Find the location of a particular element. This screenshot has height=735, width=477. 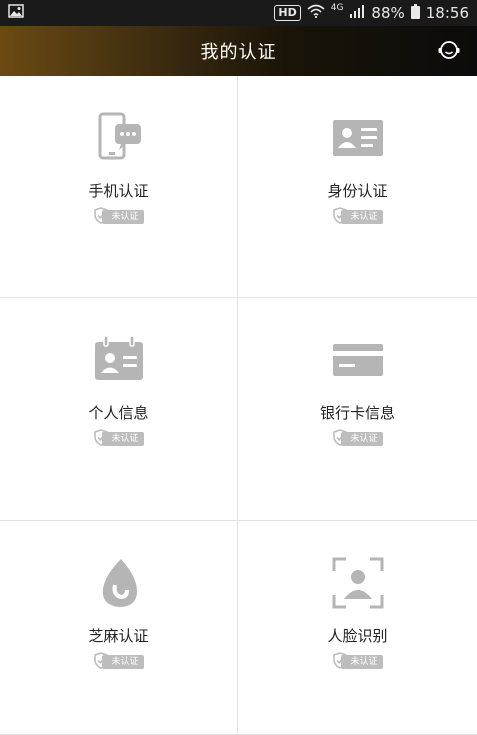

clock: 18:56 is located at coordinates (447, 13).